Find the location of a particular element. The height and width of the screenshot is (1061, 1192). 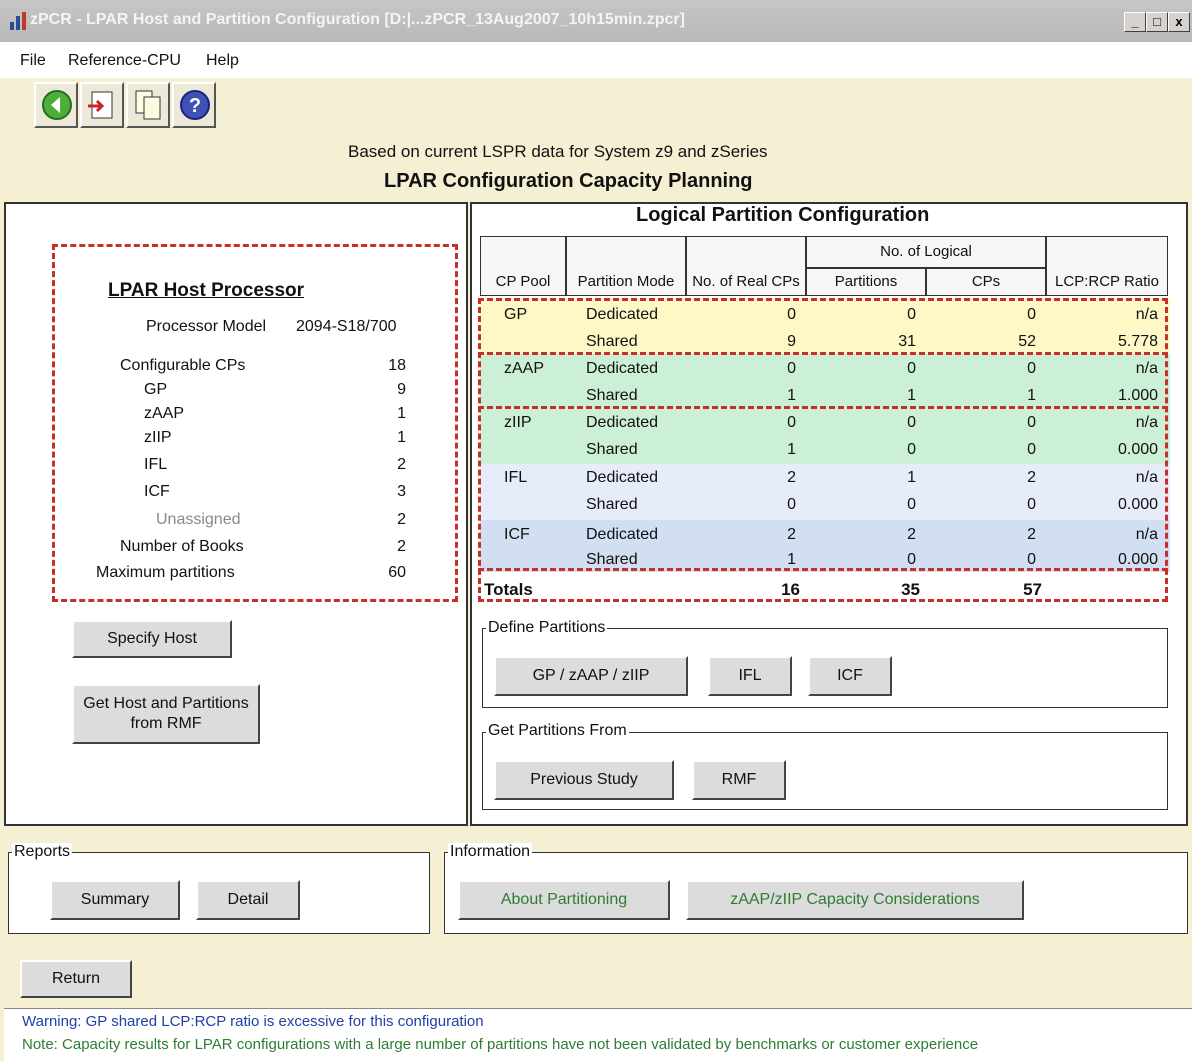

back-icon is located at coordinates (57, 105).